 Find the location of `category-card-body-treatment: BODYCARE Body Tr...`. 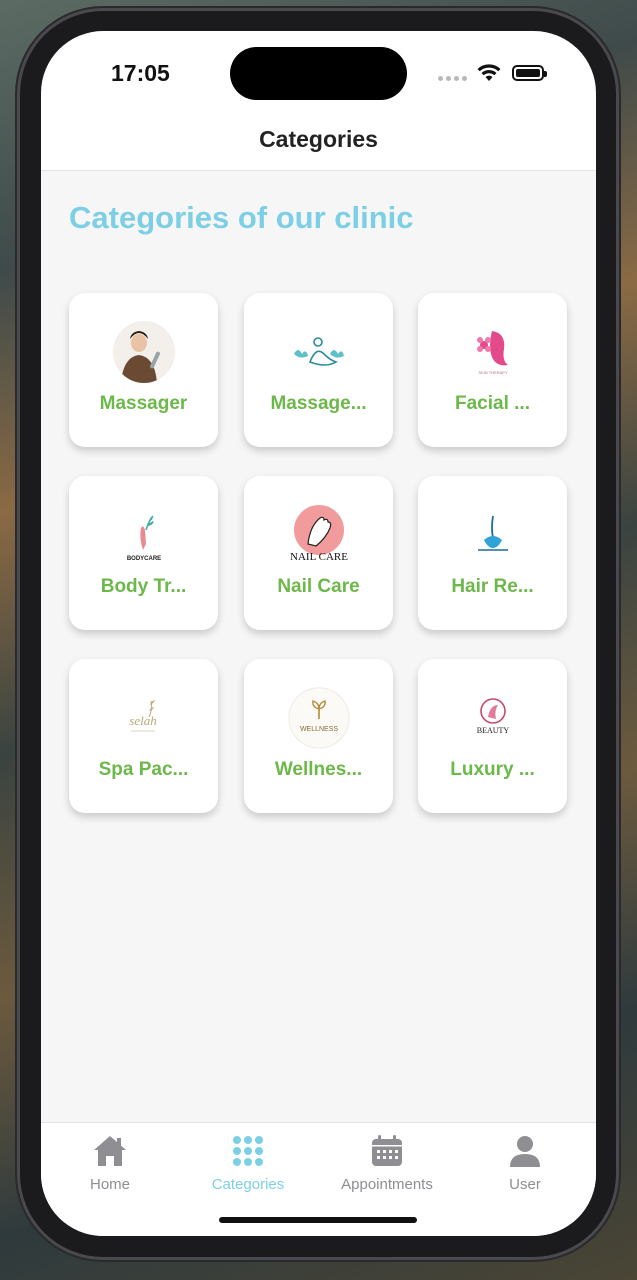

category-card-body-treatment: BODYCARE Body Tr... is located at coordinates (143, 553).